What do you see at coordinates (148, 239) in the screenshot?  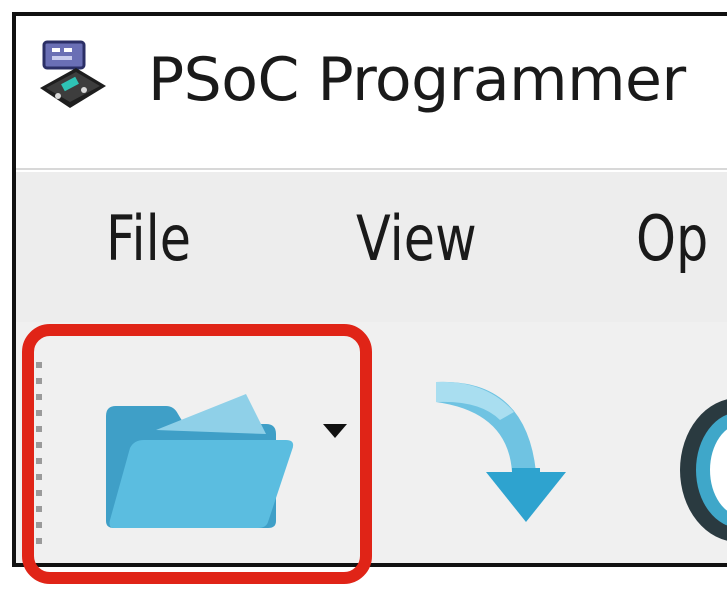 I see `menu-file: File` at bounding box center [148, 239].